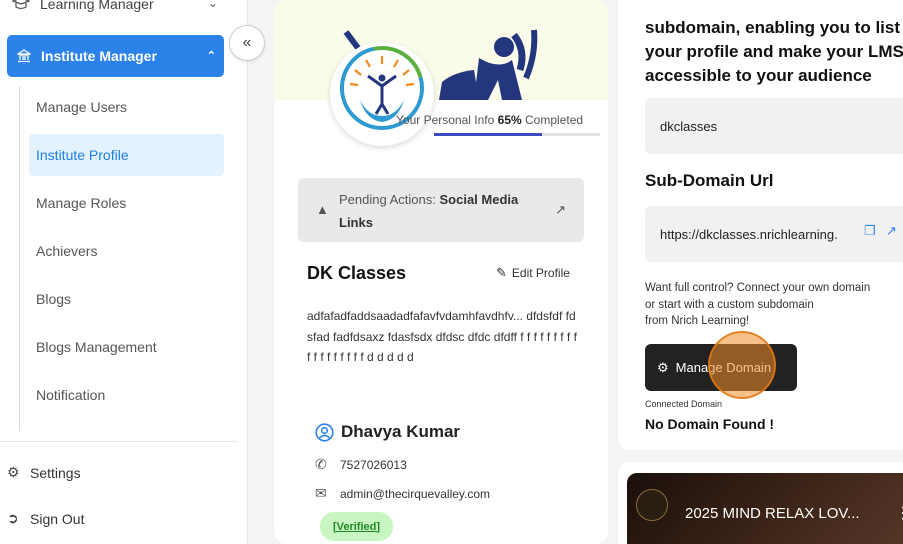 Image resolution: width=903 pixels, height=544 pixels. I want to click on collapse-sidebar-button: «, so click(247, 43).